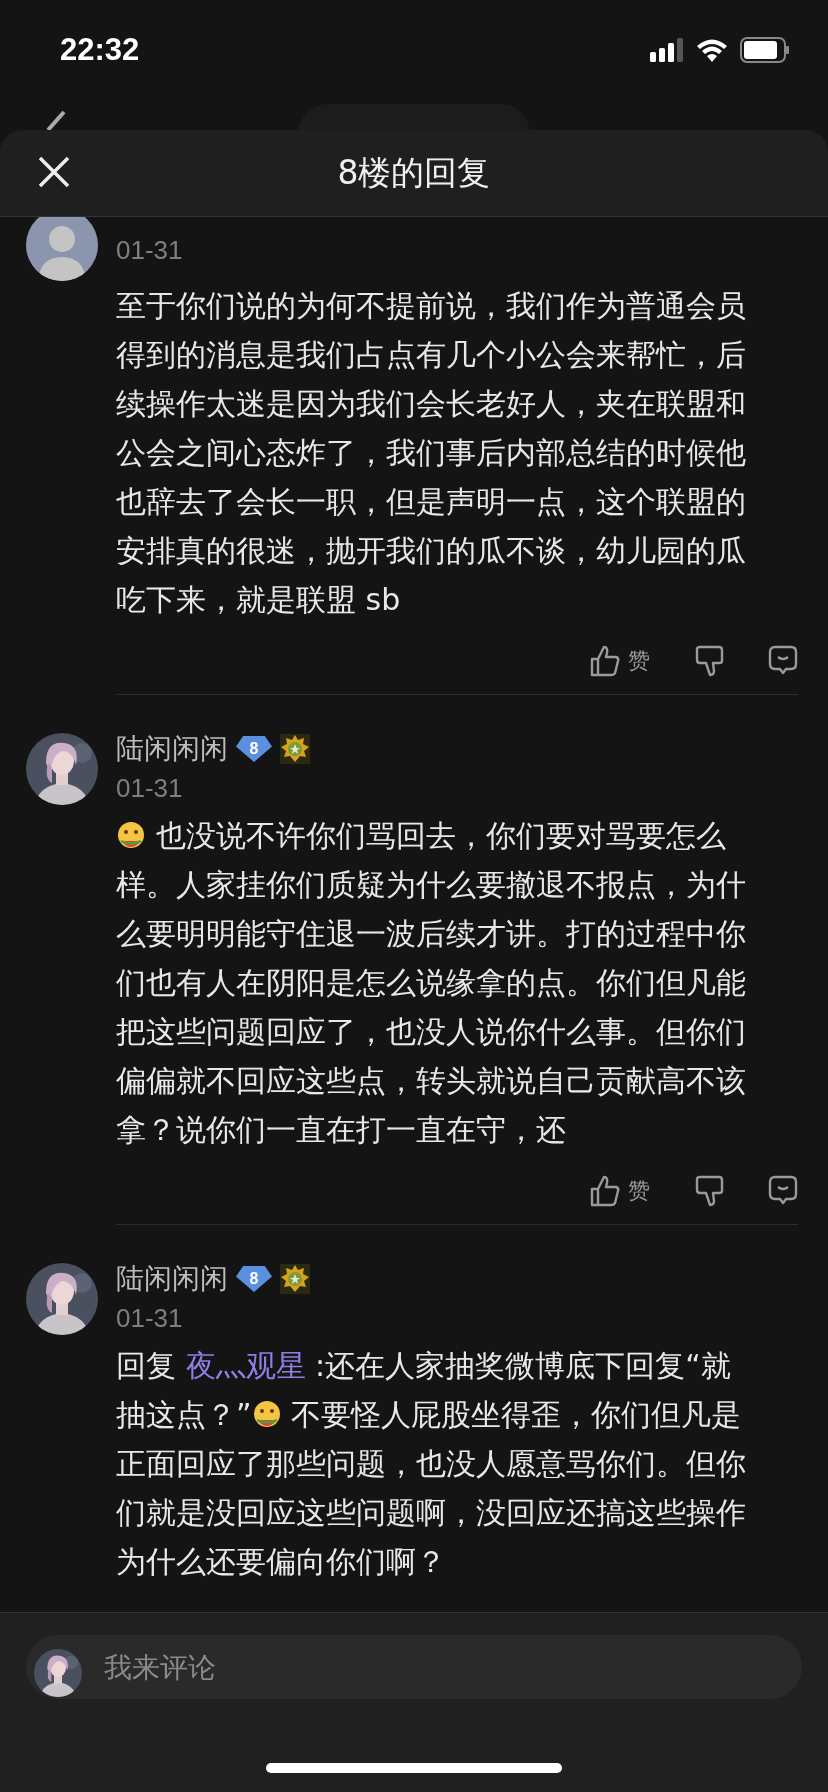 The width and height of the screenshot is (828, 1792). What do you see at coordinates (245, 1365) in the screenshot?
I see `user-mention-link: 夜灬观星` at bounding box center [245, 1365].